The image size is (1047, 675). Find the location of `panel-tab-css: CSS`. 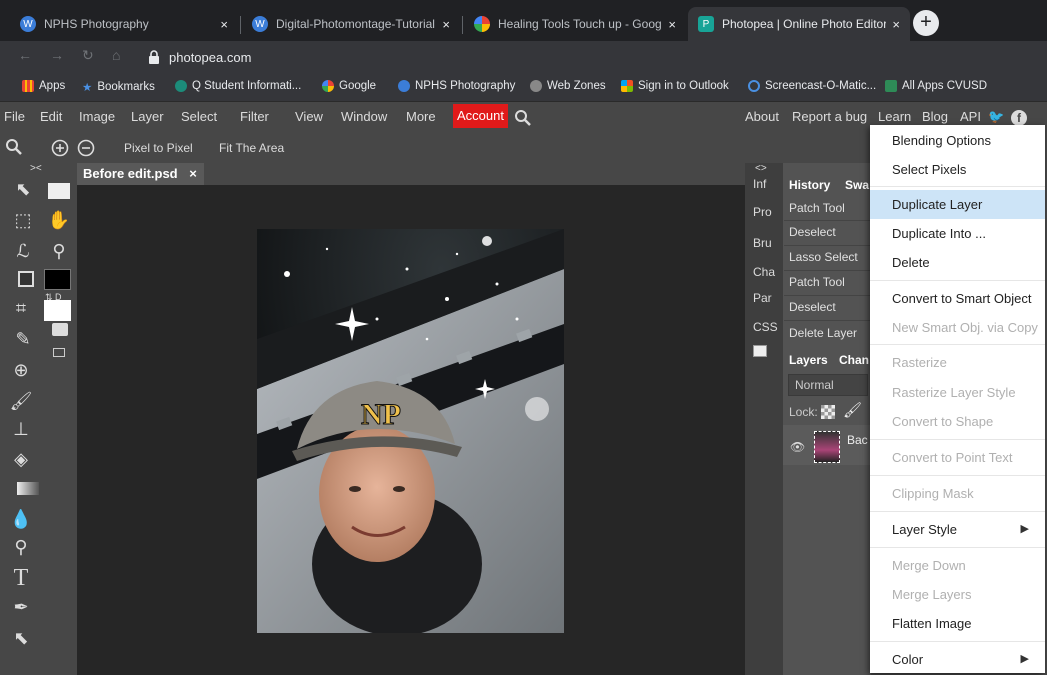

panel-tab-css: CSS is located at coordinates (765, 327).